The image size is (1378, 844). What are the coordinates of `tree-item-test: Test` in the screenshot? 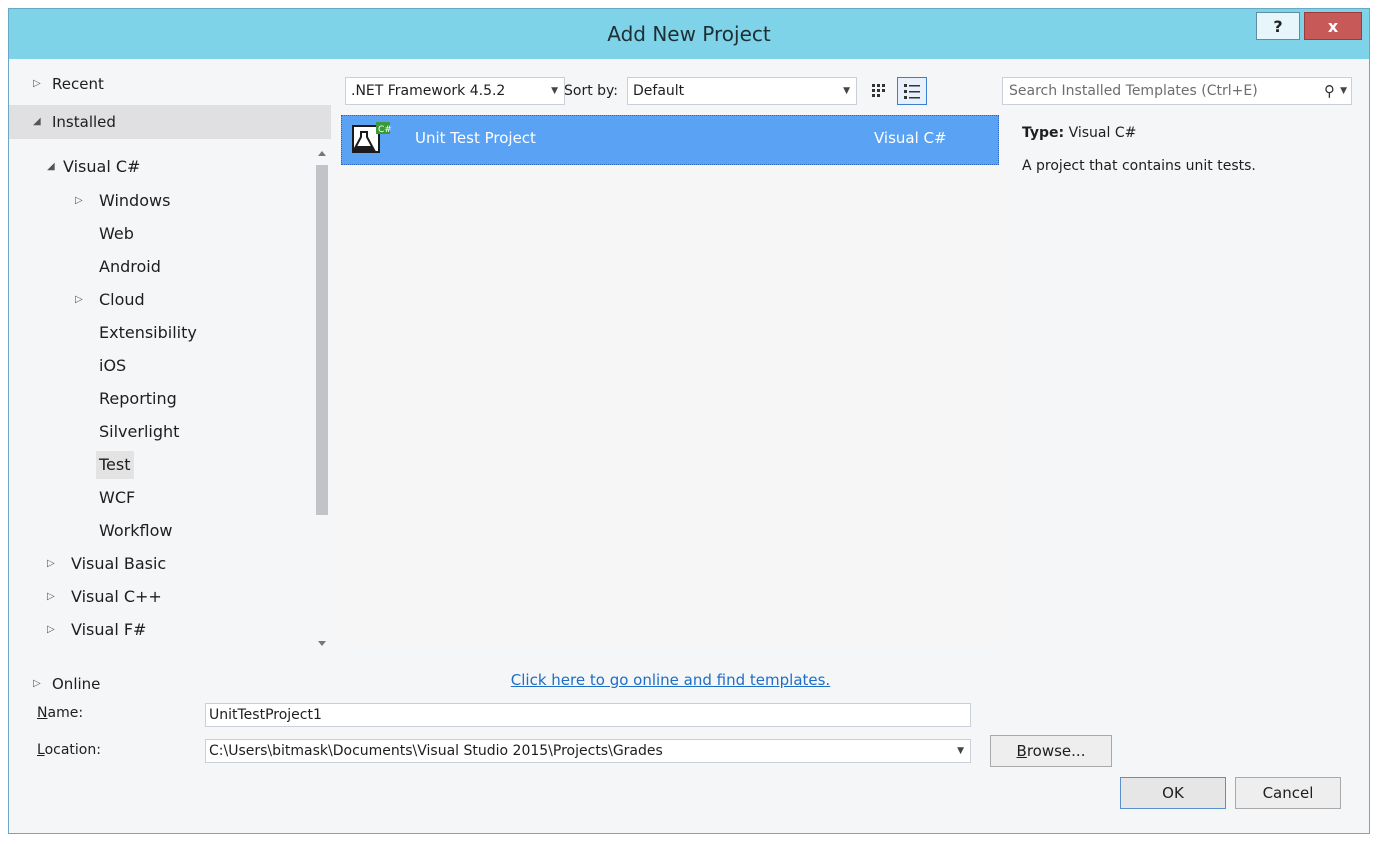 It's located at (115, 465).